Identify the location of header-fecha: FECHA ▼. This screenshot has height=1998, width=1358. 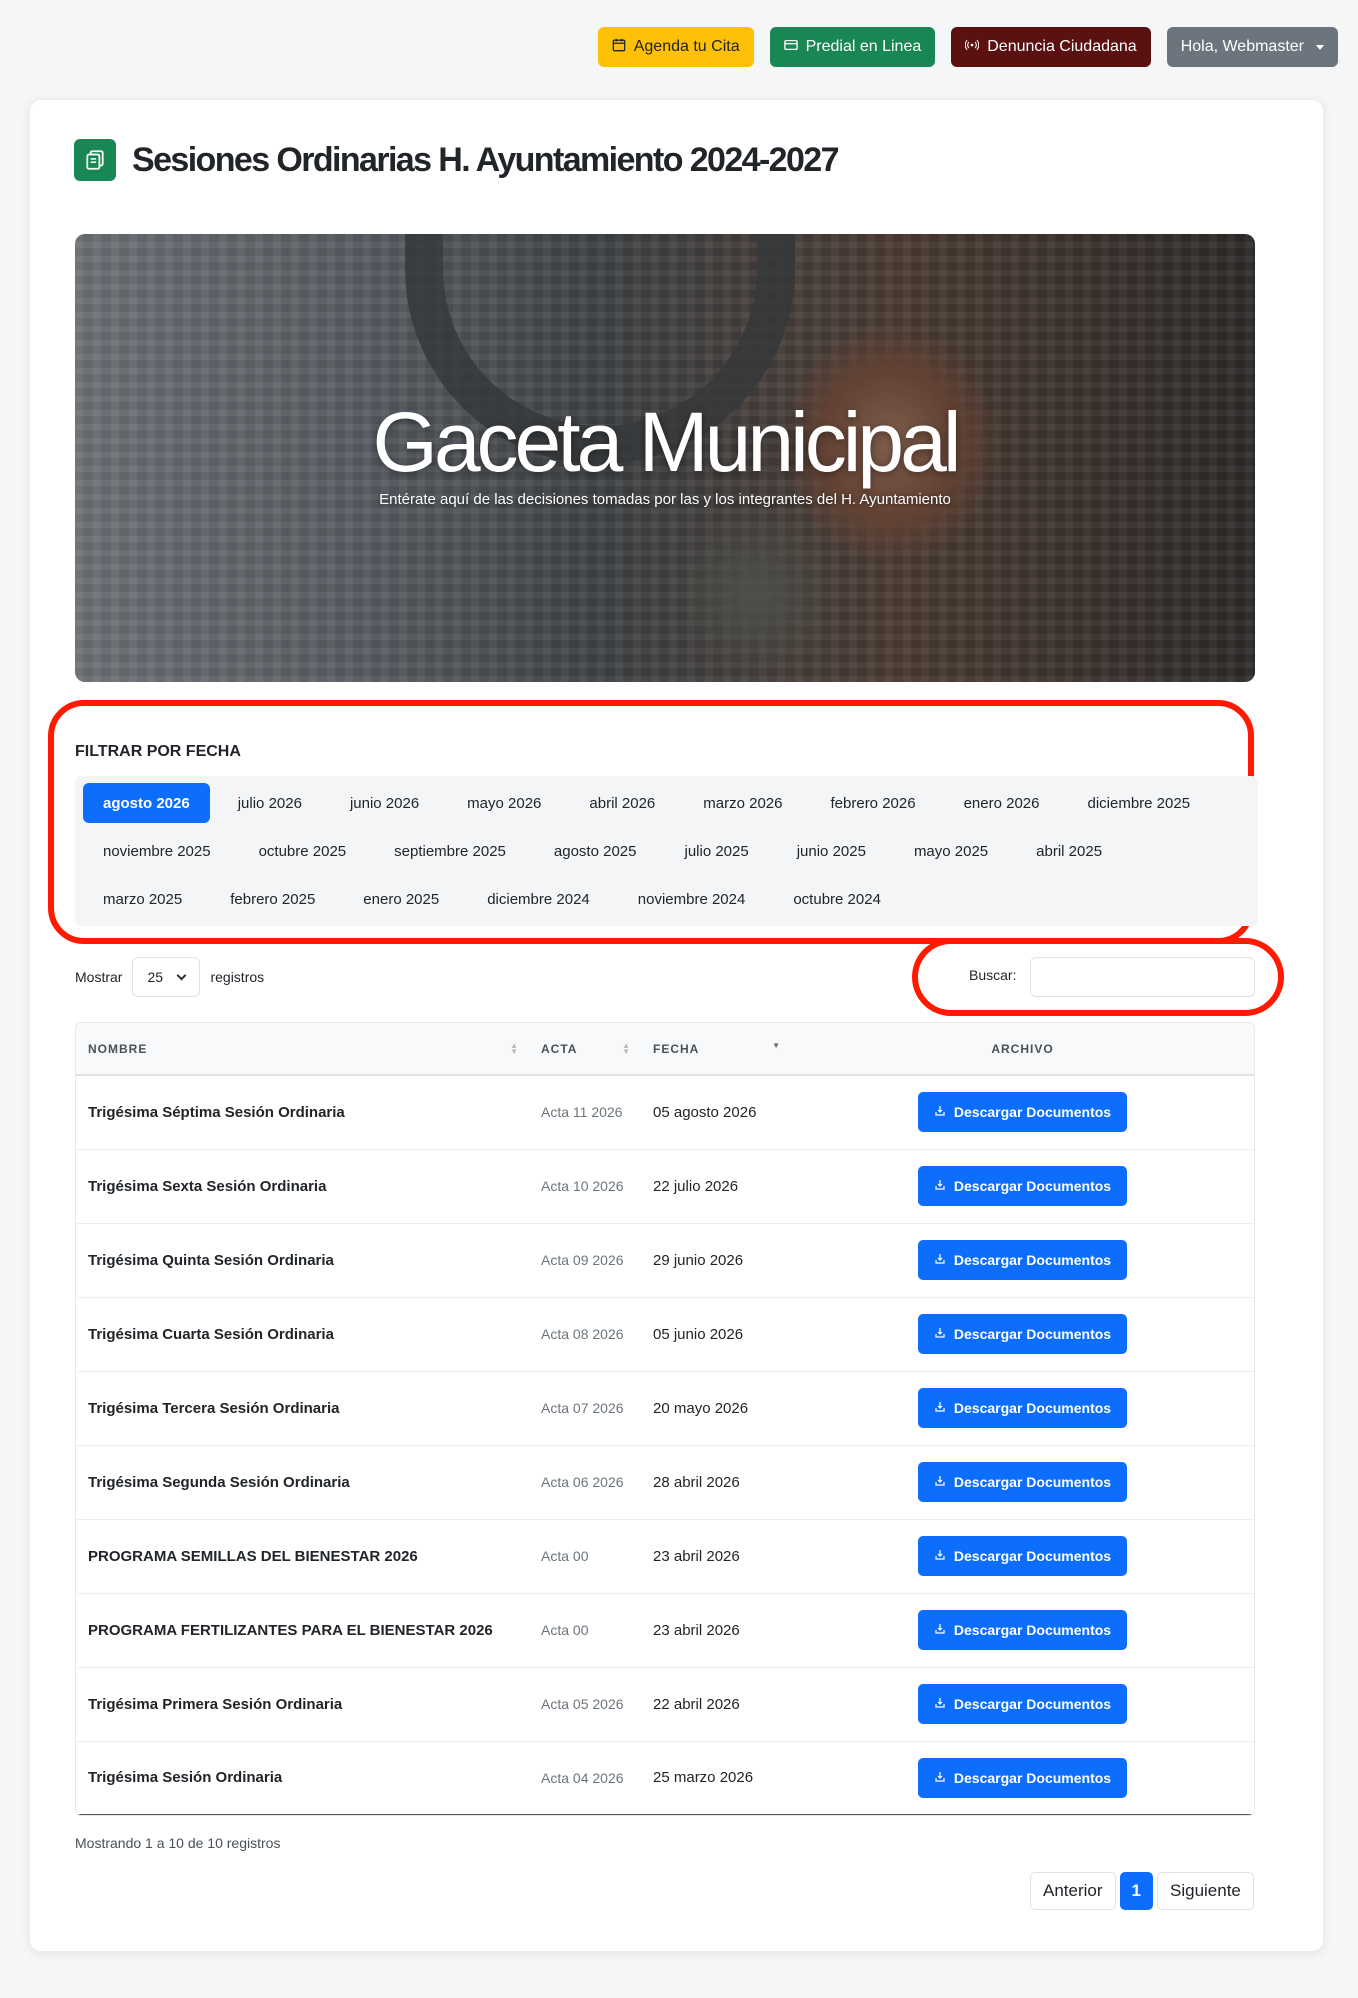
(716, 1049).